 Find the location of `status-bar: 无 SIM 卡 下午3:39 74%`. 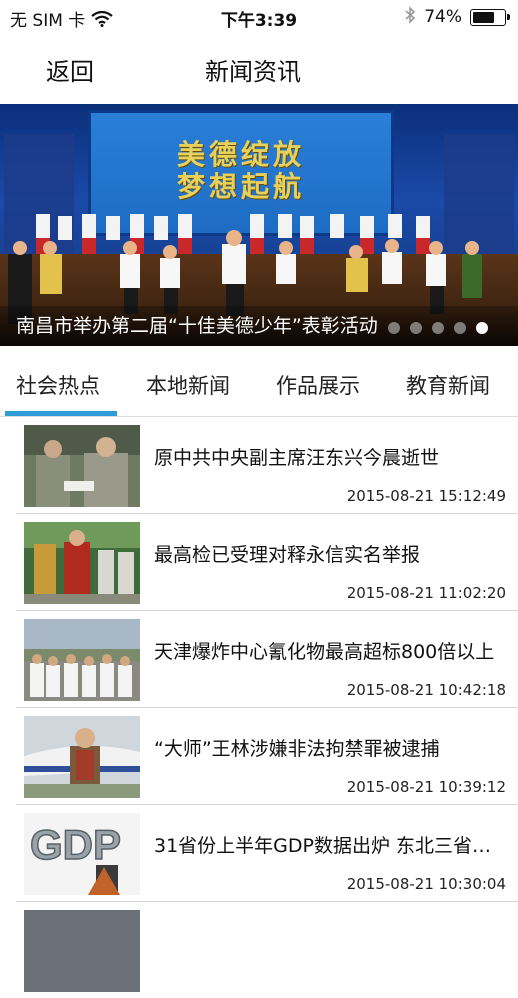

status-bar: 无 SIM 卡 下午3:39 74% is located at coordinates (259, 17).